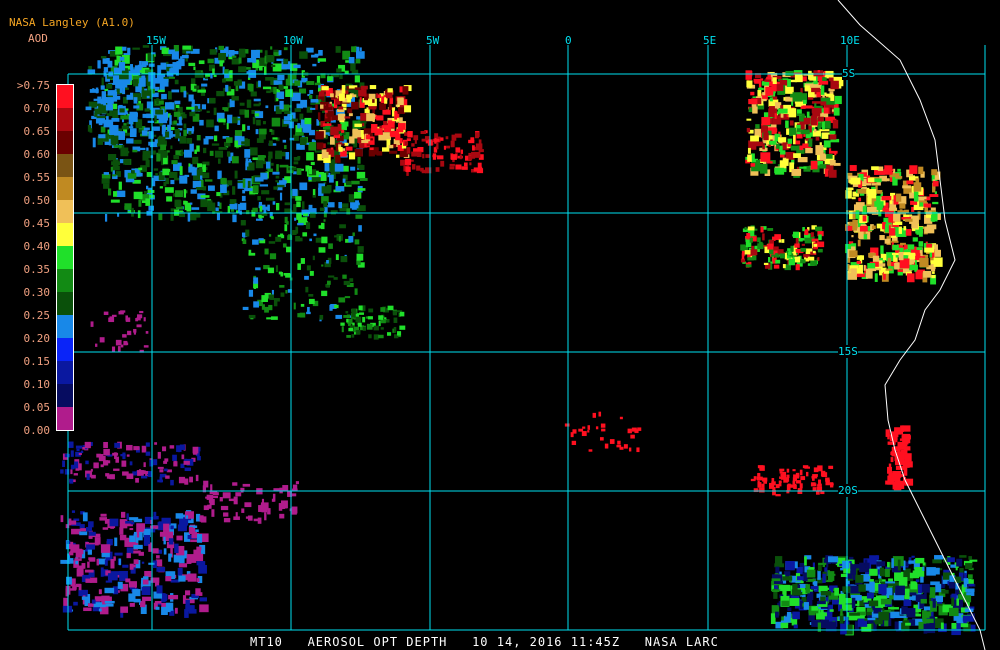 The width and height of the screenshot is (1000, 650). What do you see at coordinates (568, 40) in the screenshot?
I see `lon-label-0: 0` at bounding box center [568, 40].